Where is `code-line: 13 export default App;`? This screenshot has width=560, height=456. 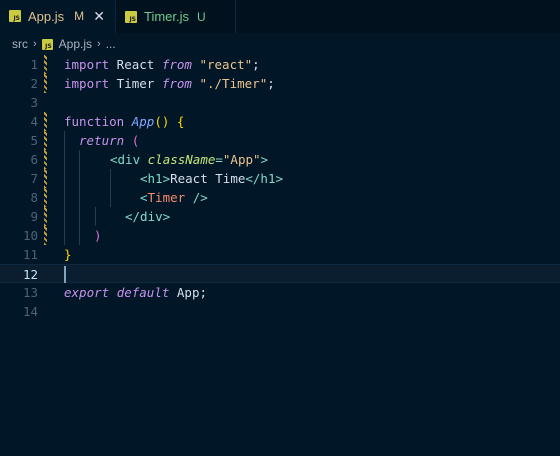 code-line: 13 export default App; is located at coordinates (280, 292).